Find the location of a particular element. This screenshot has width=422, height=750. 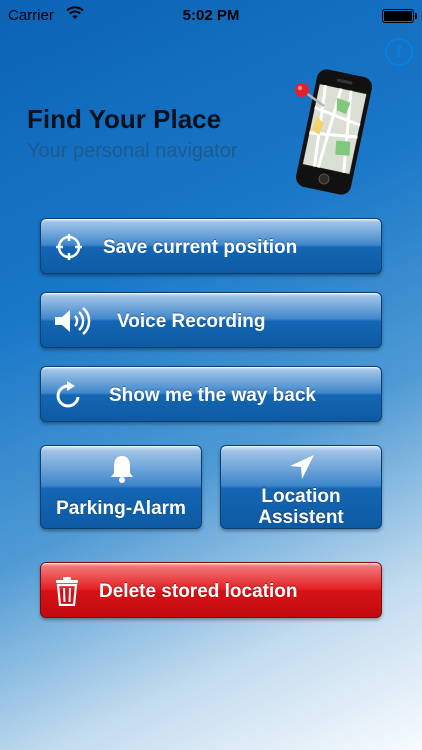

voice-recording-label: Voice Recording is located at coordinates (191, 321).